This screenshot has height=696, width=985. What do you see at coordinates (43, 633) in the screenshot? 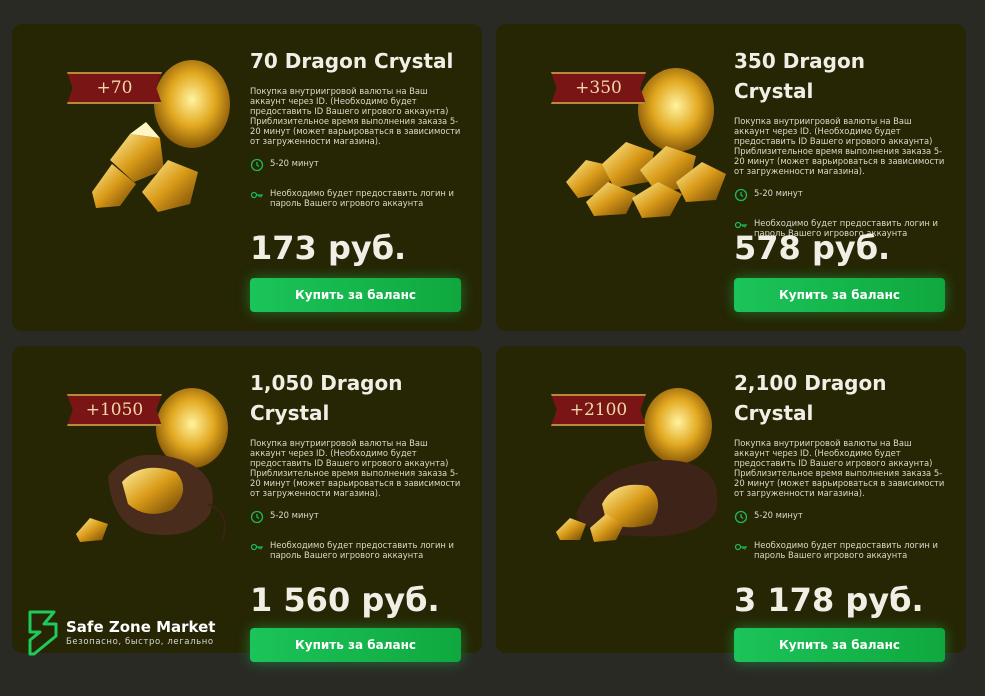
I see `logo-mark-icon` at bounding box center [43, 633].